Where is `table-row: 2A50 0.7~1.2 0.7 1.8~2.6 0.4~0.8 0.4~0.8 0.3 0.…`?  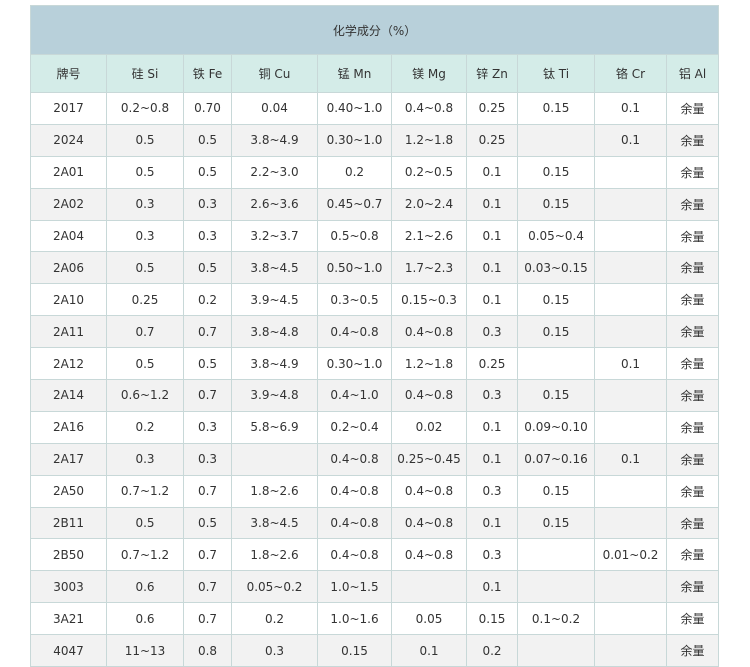 table-row: 2A50 0.7~1.2 0.7 1.8~2.6 0.4~0.8 0.4~0.8 0.3 0.… is located at coordinates (375, 491).